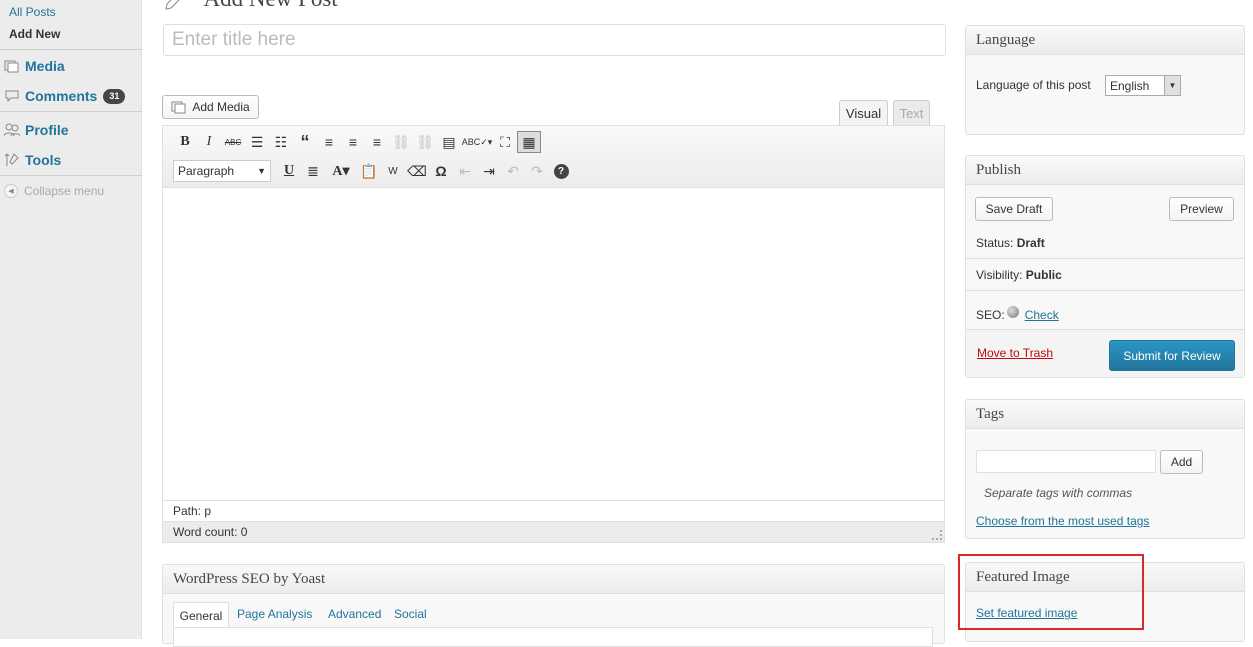  What do you see at coordinates (61, 96) in the screenshot?
I see `menu-comments-label: Comments` at bounding box center [61, 96].